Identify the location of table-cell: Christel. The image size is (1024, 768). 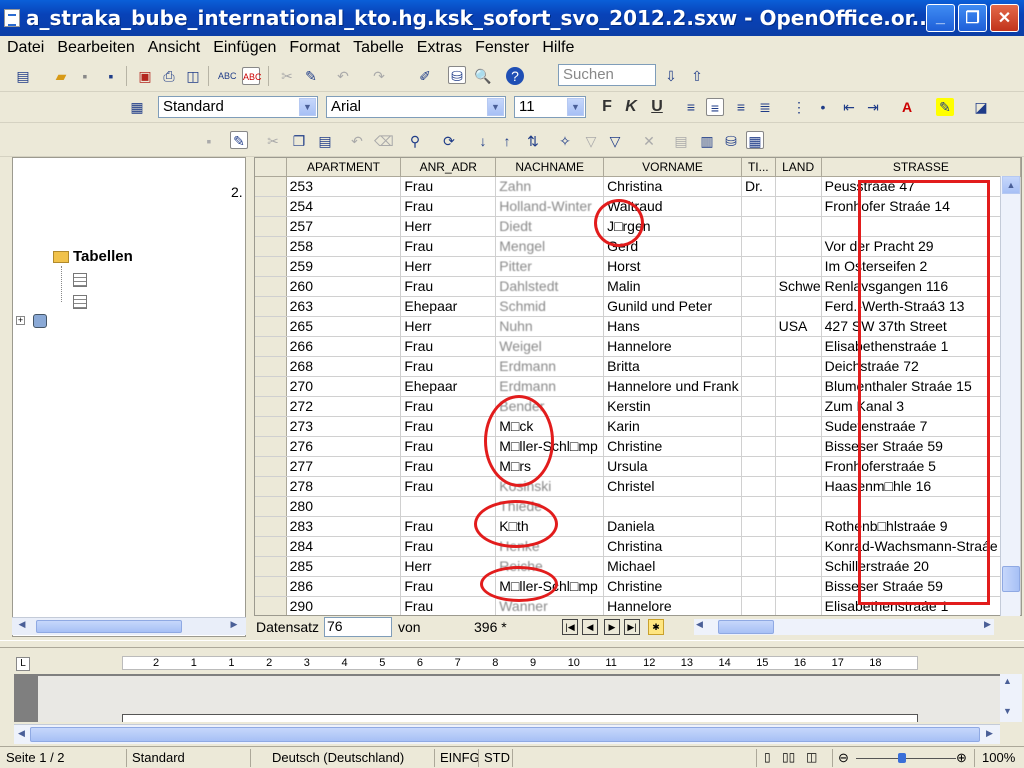
(672, 486).